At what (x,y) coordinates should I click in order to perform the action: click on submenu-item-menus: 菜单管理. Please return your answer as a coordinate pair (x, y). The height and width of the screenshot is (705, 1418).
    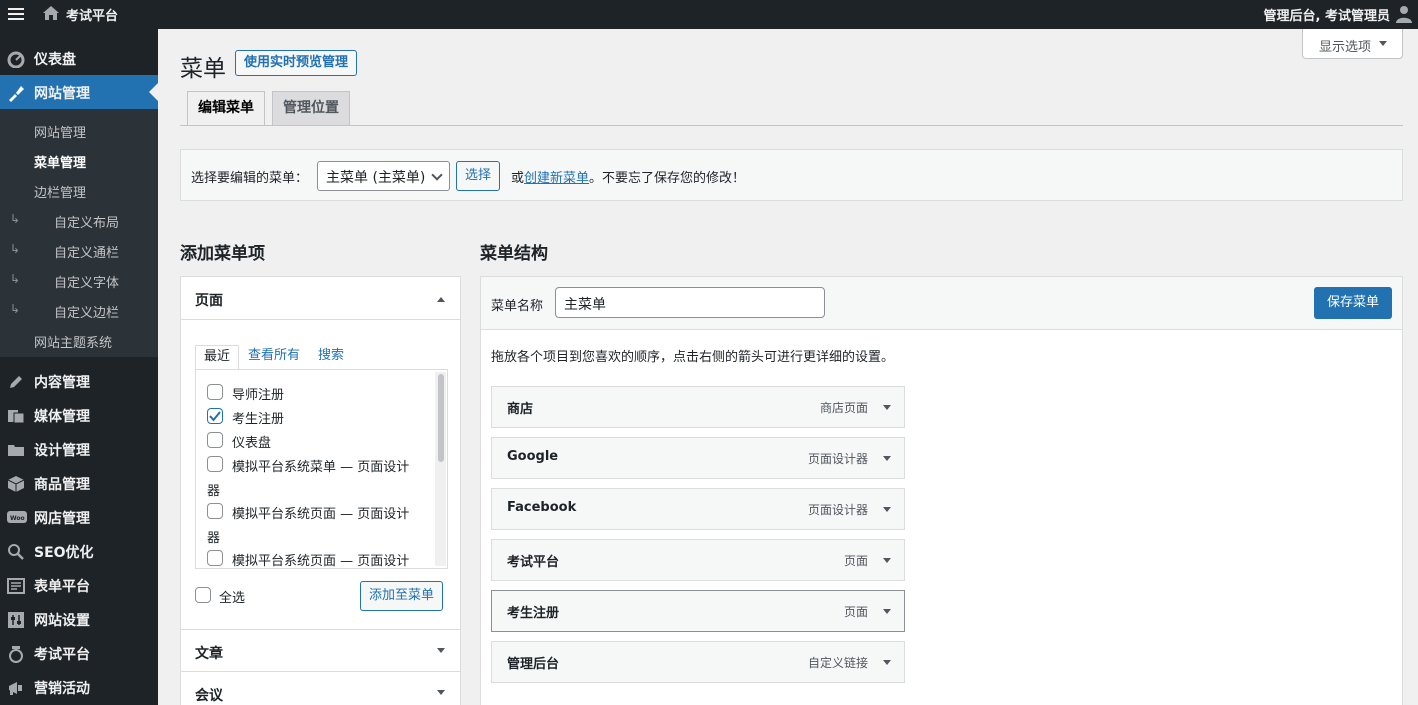
    Looking at the image, I should click on (60, 161).